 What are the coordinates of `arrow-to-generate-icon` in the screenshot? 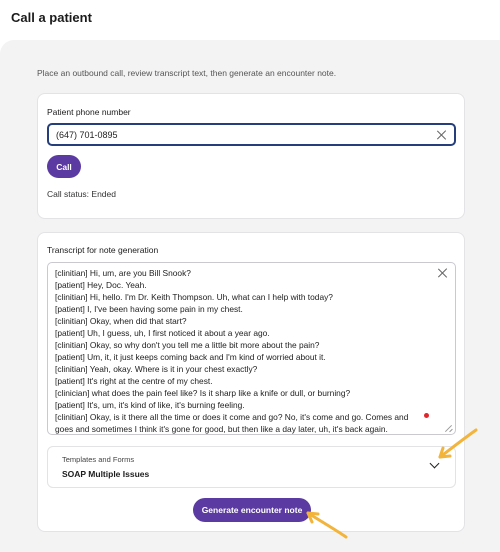 It's located at (327, 525).